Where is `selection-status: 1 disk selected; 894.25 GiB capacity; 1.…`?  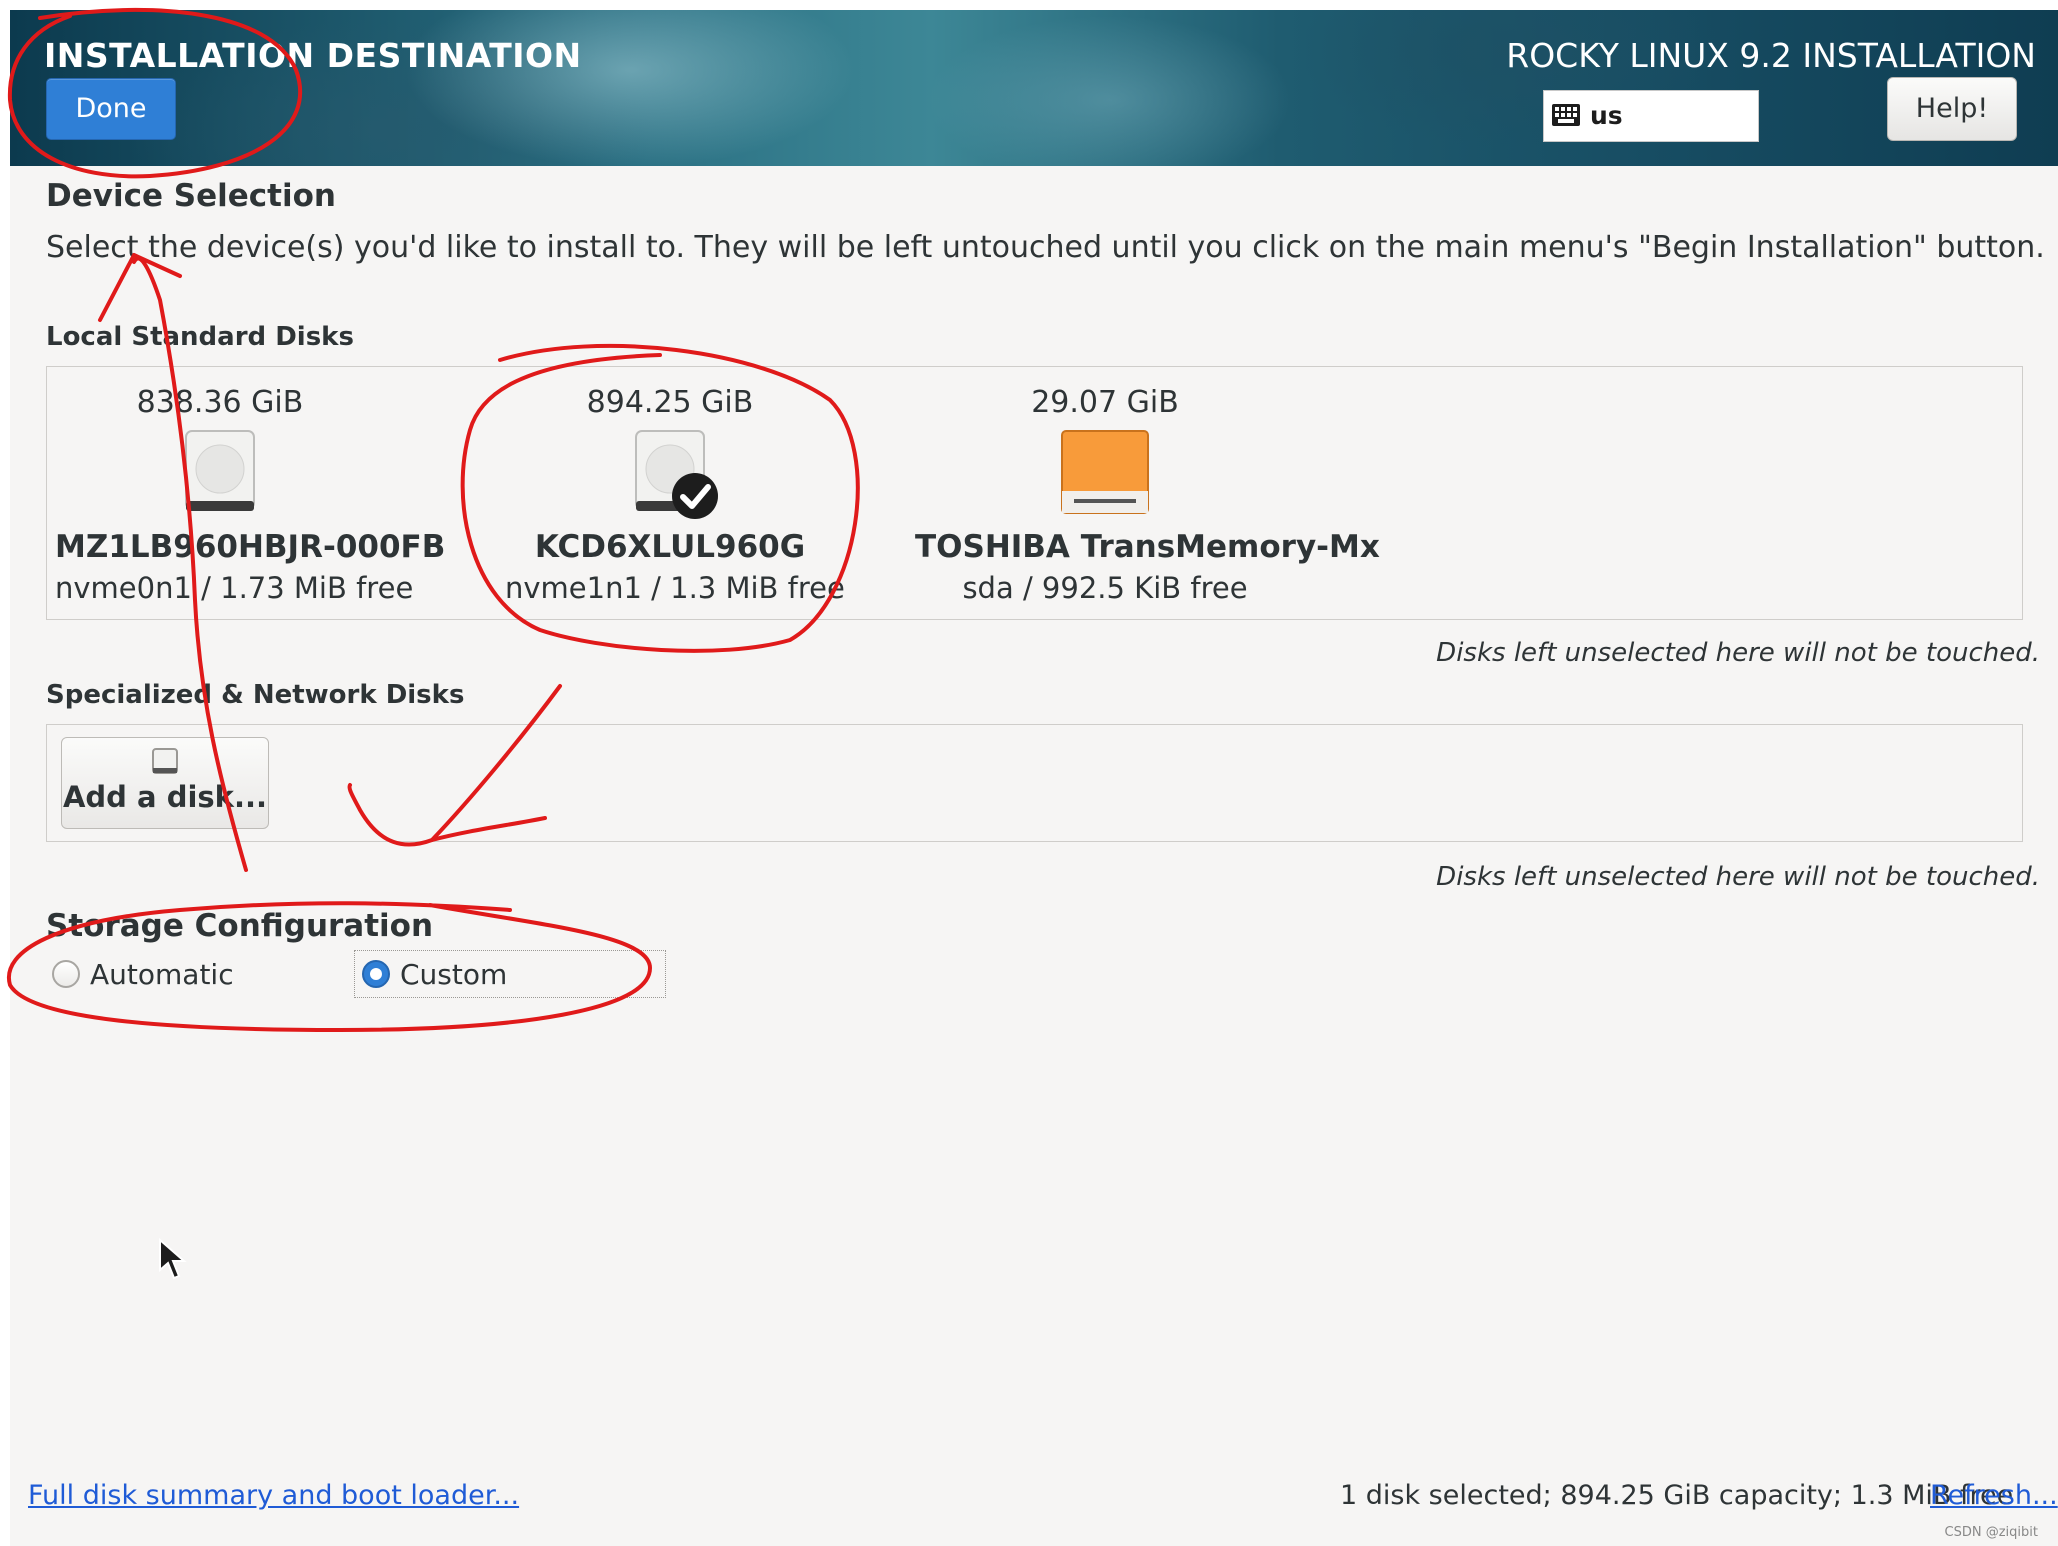
selection-status: 1 disk selected; 894.25 GiB capacity; 1.… is located at coordinates (1677, 1495).